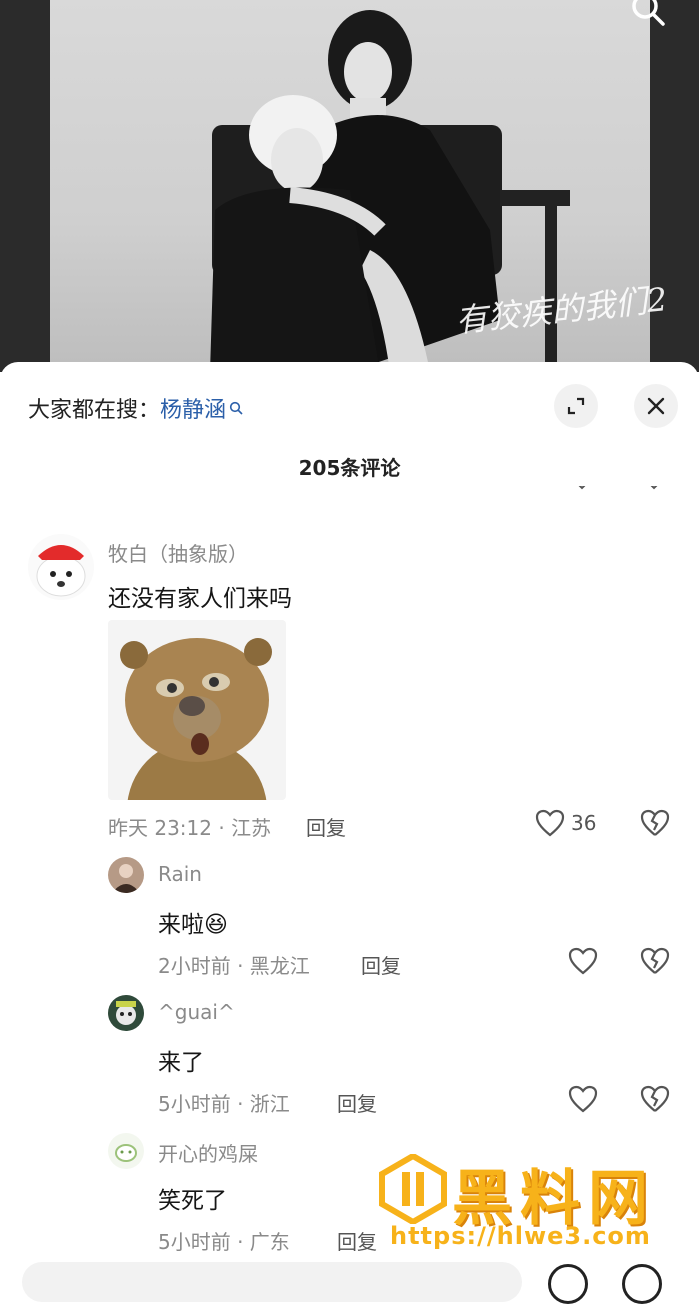 This screenshot has height=1304, width=699. I want to click on comment-meta: 5小时前 · 广东, so click(224, 1242).